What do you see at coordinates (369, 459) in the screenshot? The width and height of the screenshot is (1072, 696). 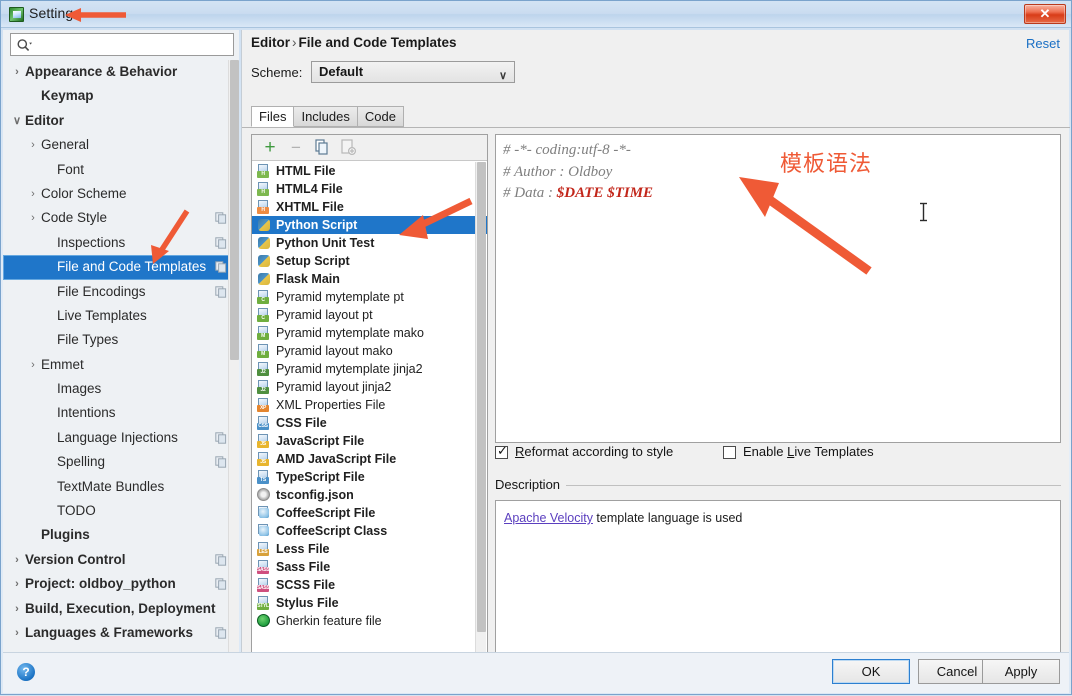 I see `template-list-item: JS AMD JavaScript File` at bounding box center [369, 459].